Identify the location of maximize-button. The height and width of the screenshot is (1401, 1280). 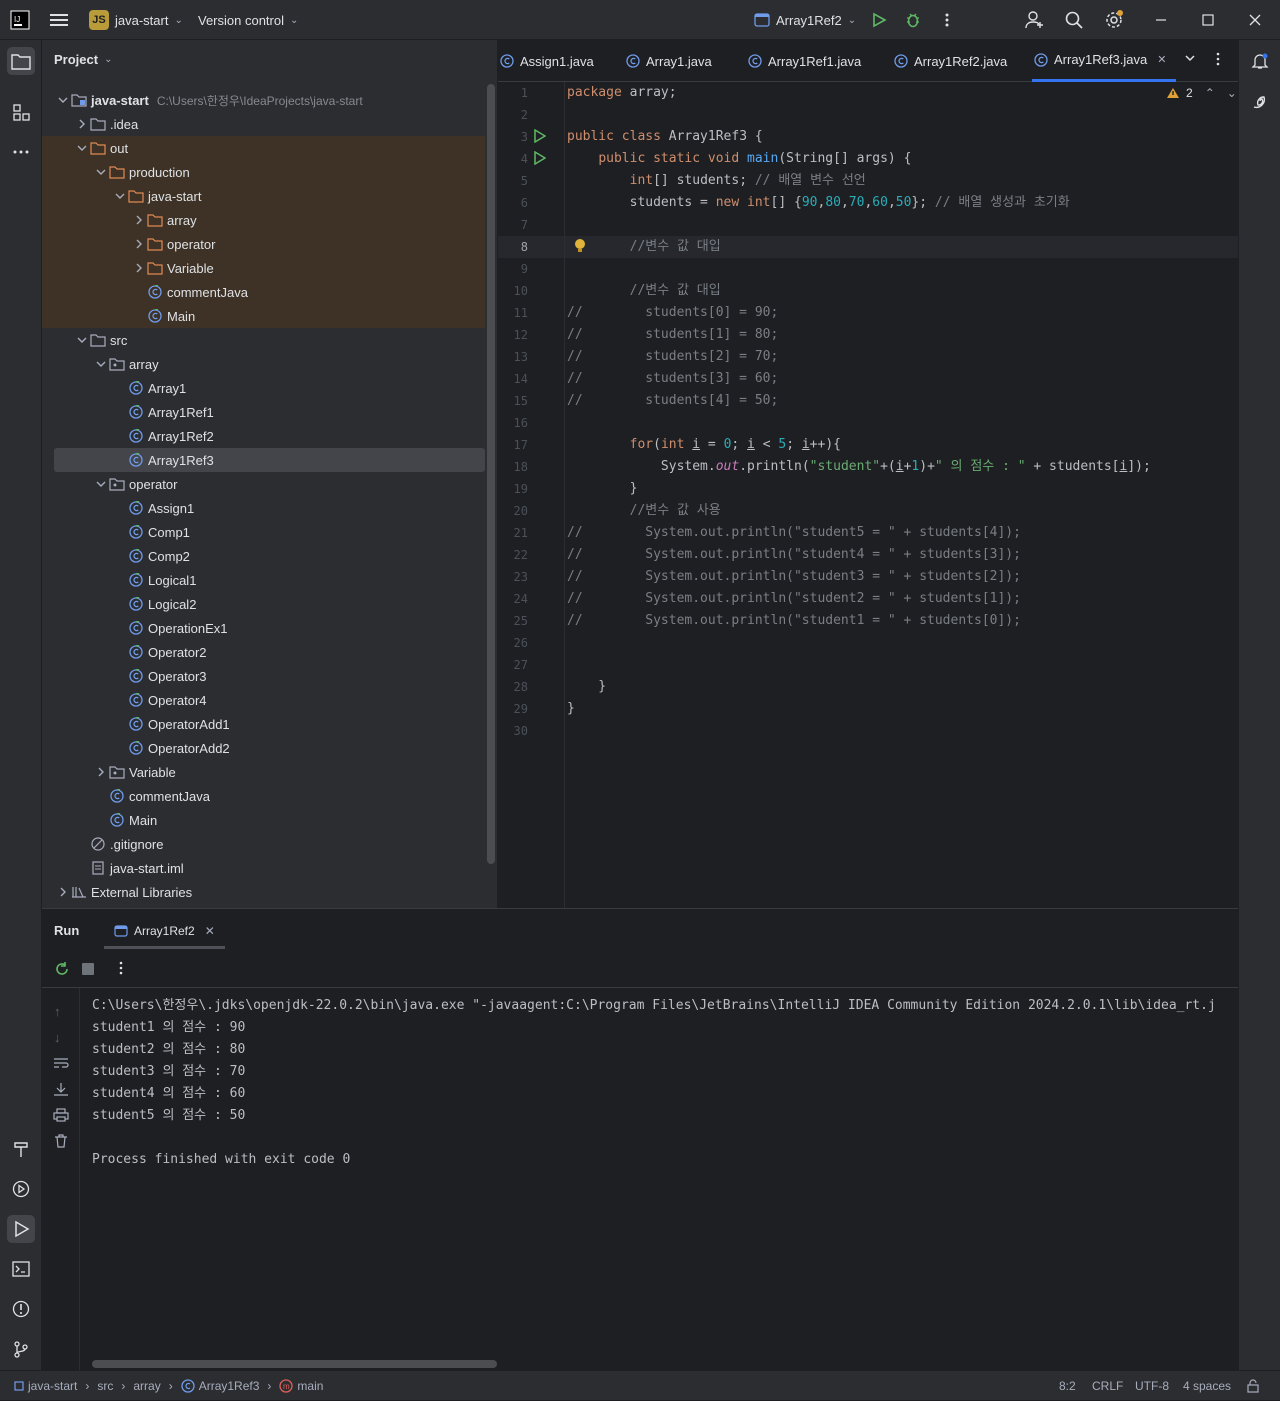
(1208, 20).